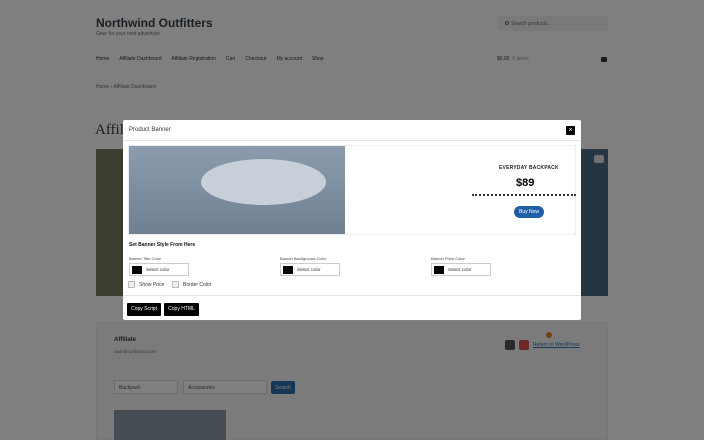 This screenshot has width=704, height=440. Describe the element at coordinates (175, 284) in the screenshot. I see `border-color-checkbox` at that location.